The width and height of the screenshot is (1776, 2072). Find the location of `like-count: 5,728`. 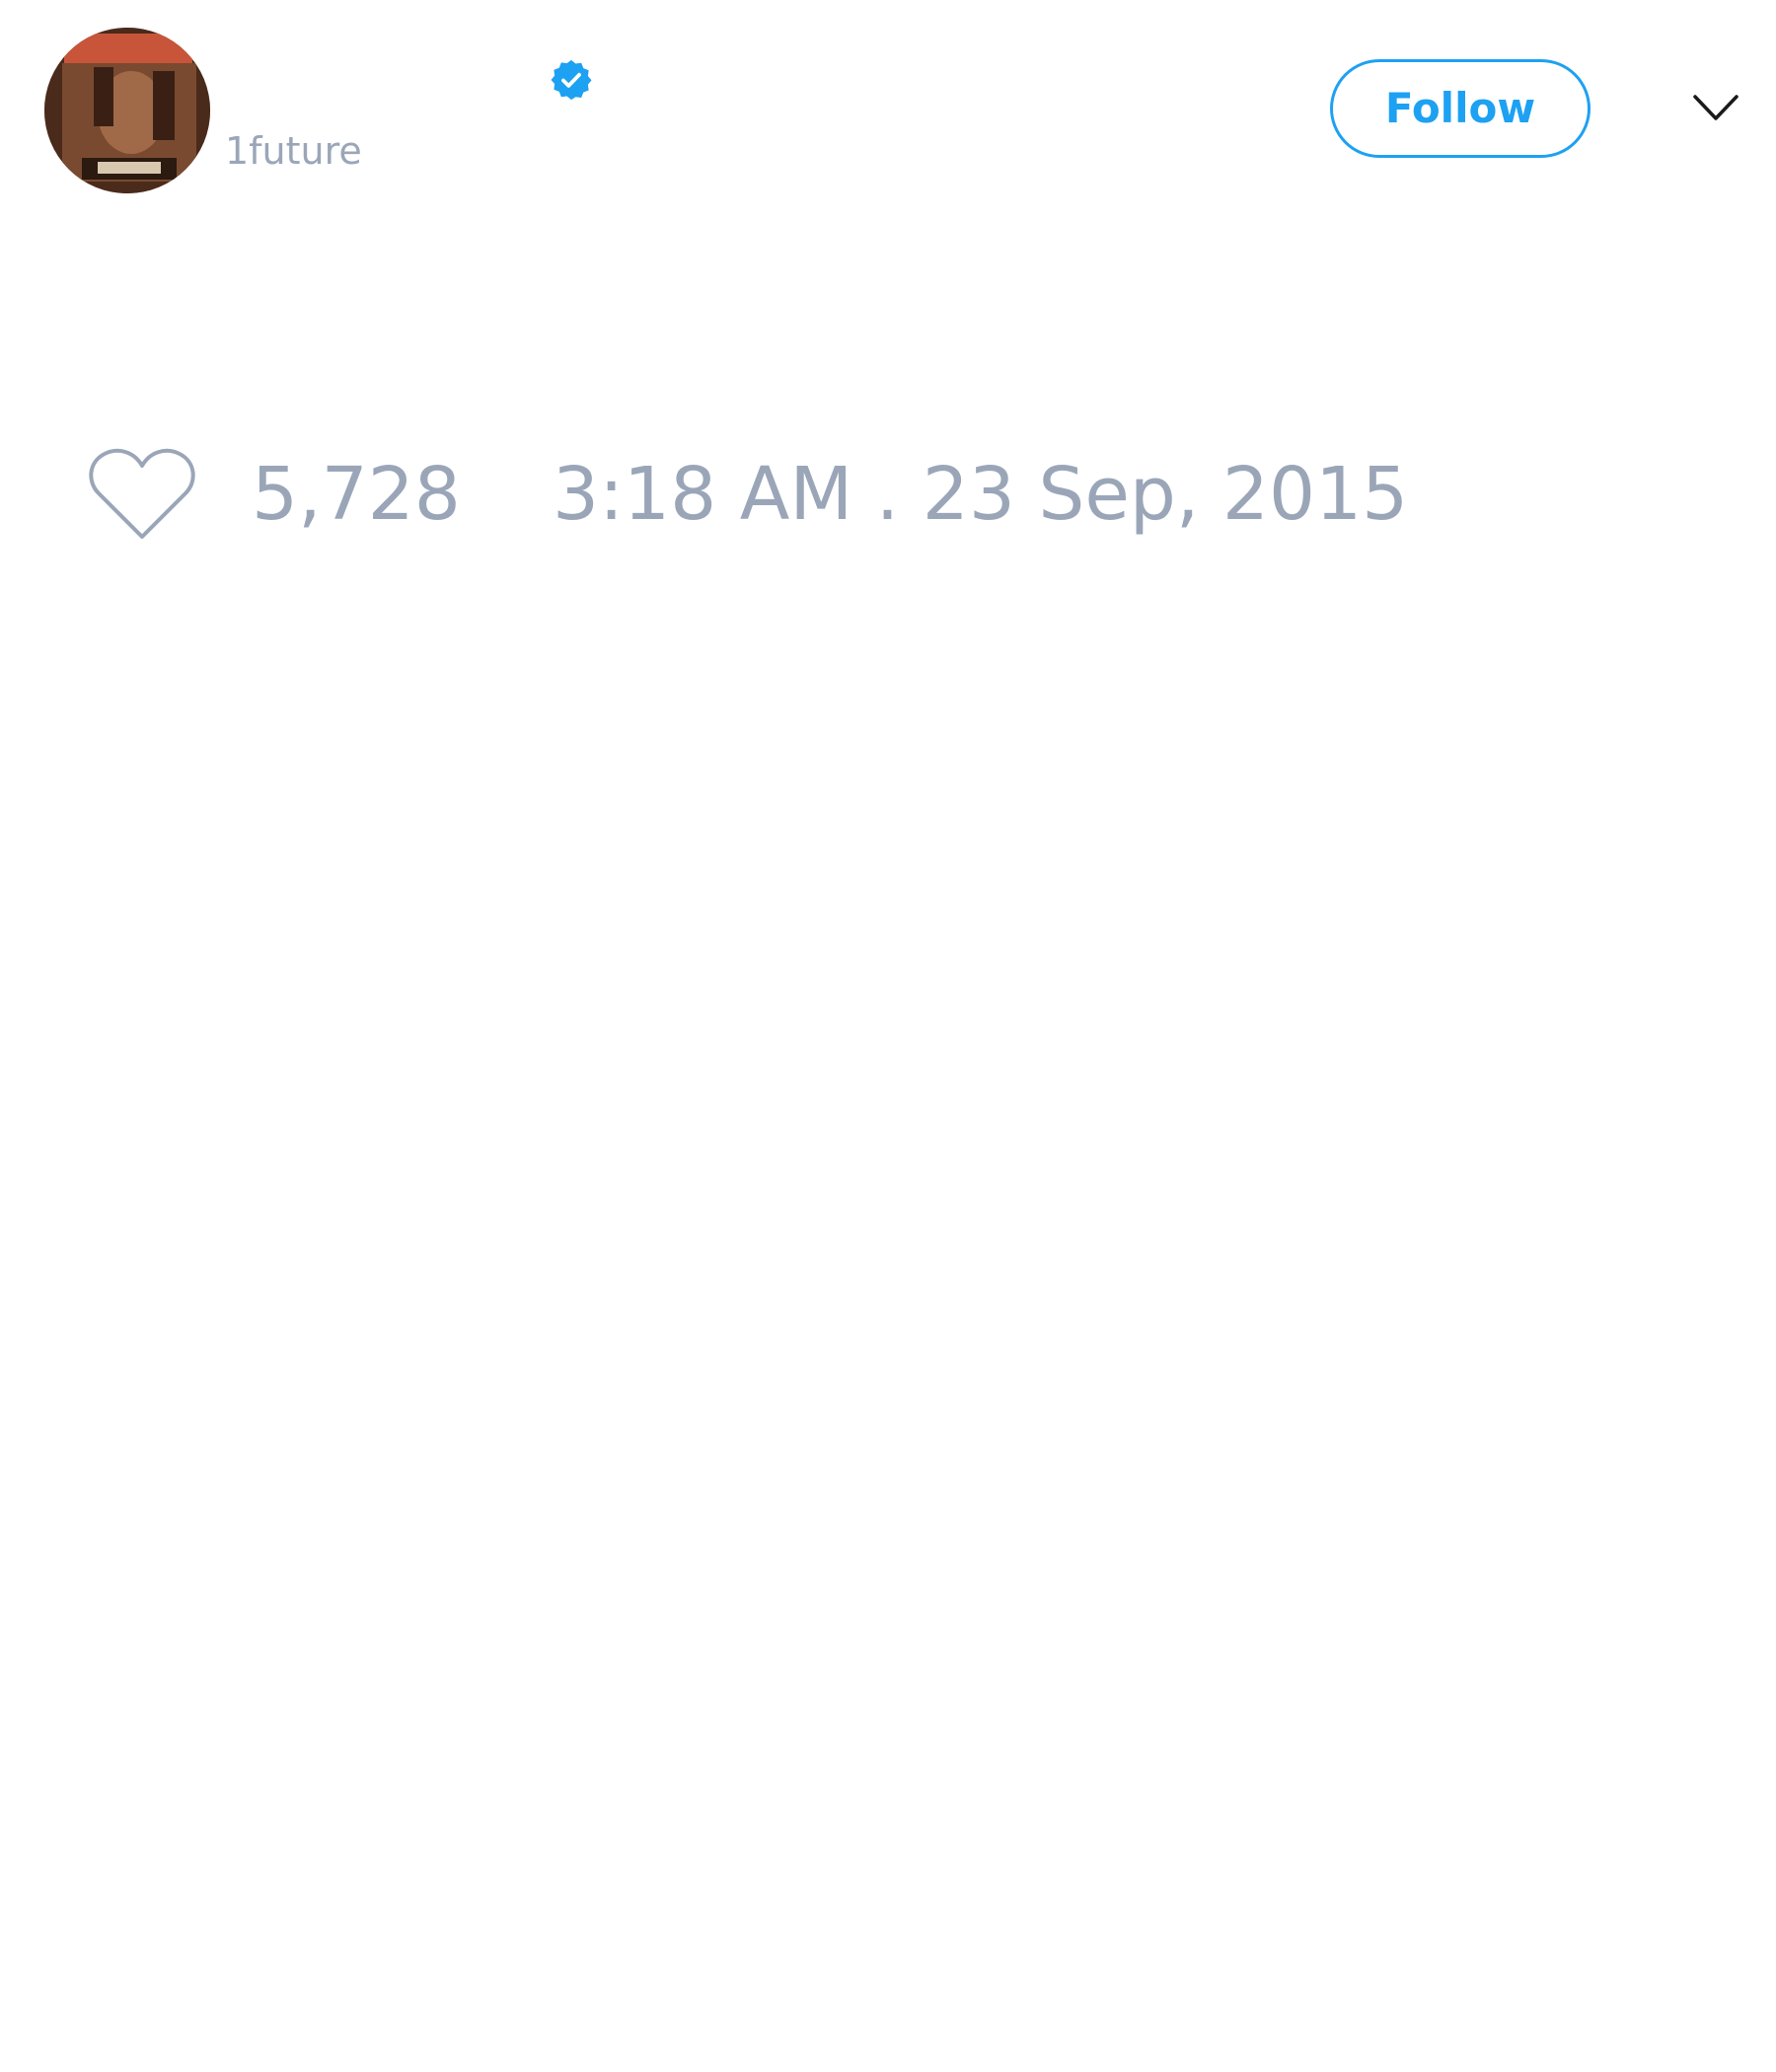

like-count: 5,728 is located at coordinates (357, 495).